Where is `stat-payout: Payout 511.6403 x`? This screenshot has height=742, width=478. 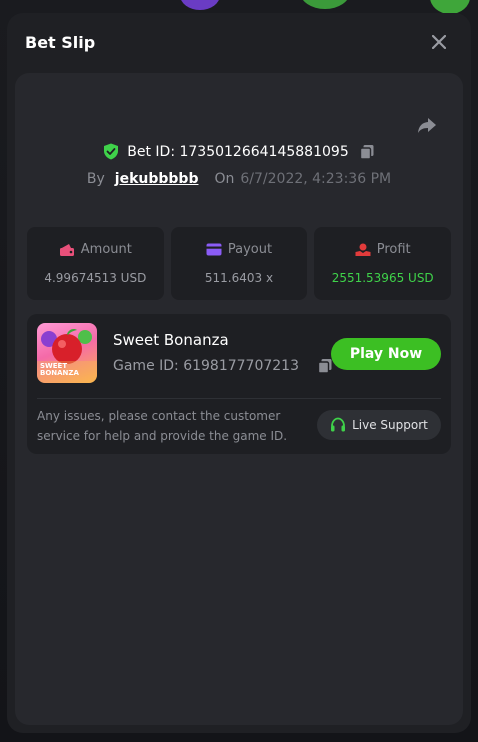
stat-payout: Payout 511.6403 x is located at coordinates (239, 263).